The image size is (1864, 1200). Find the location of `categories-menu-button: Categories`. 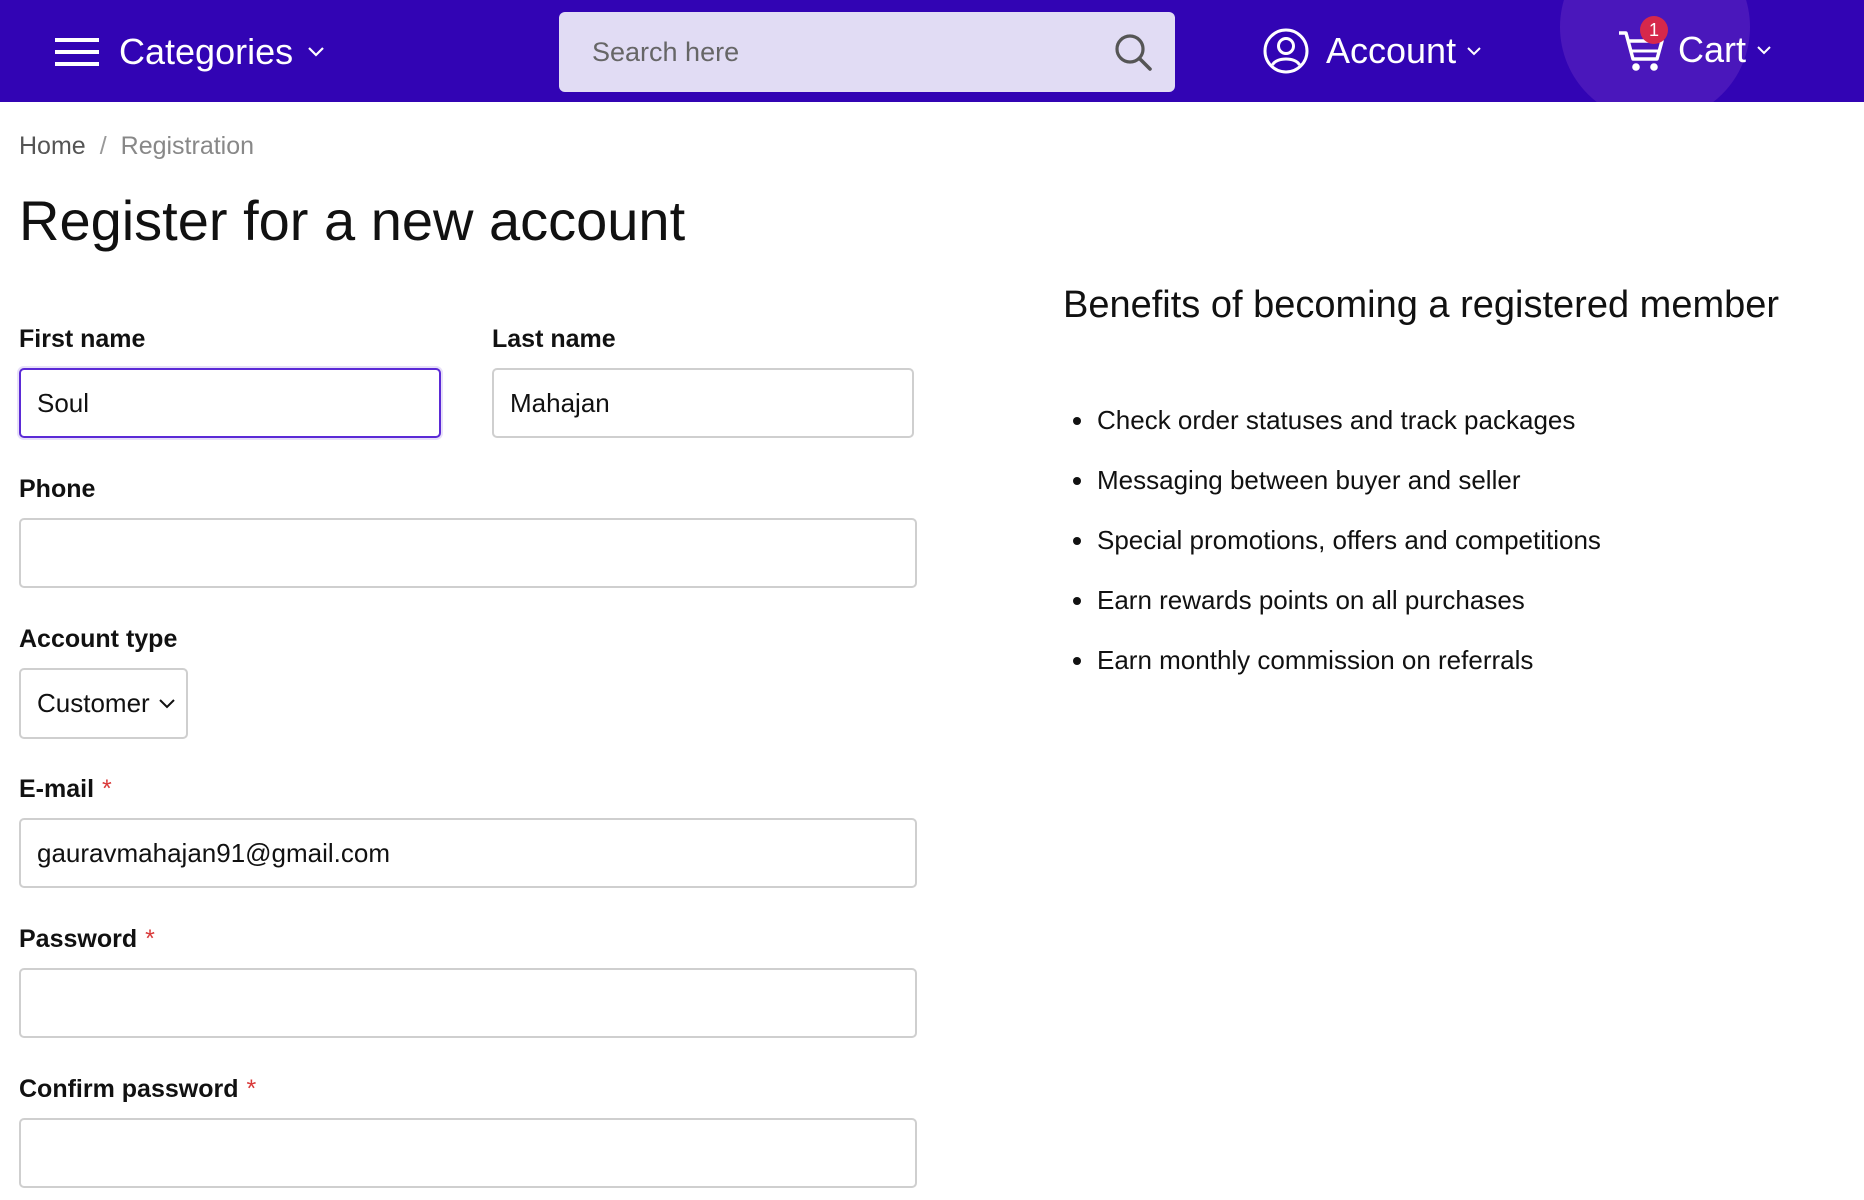

categories-menu-button: Categories is located at coordinates (190, 52).